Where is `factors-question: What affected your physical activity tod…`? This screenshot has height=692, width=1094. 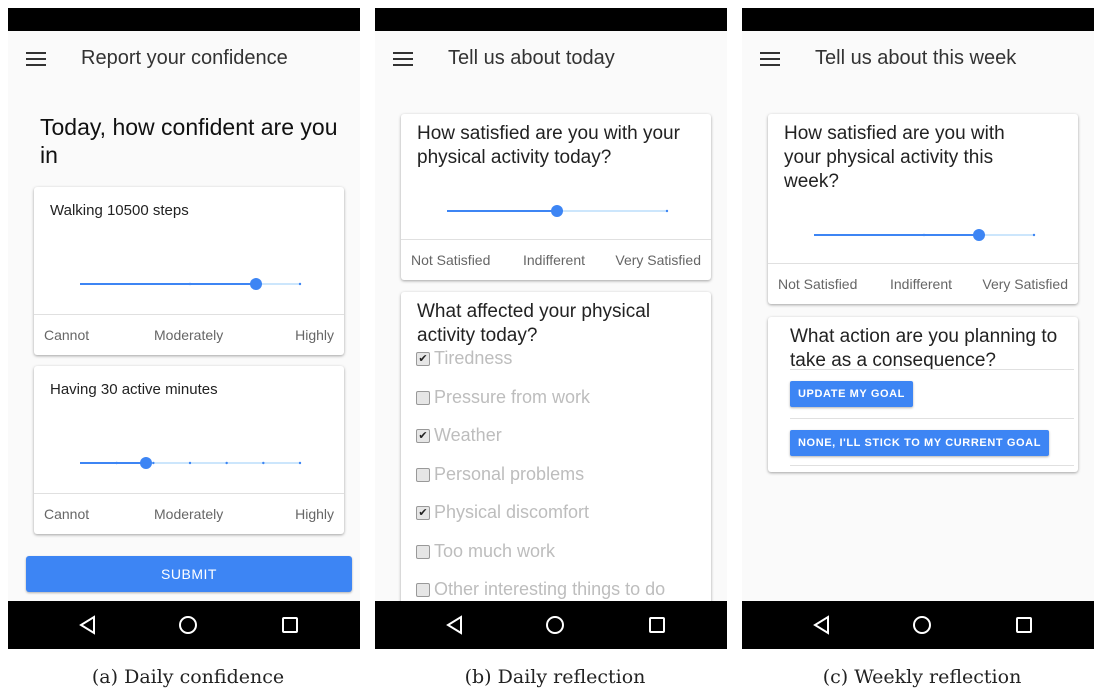
factors-question: What affected your physical activity tod… is located at coordinates (534, 323).